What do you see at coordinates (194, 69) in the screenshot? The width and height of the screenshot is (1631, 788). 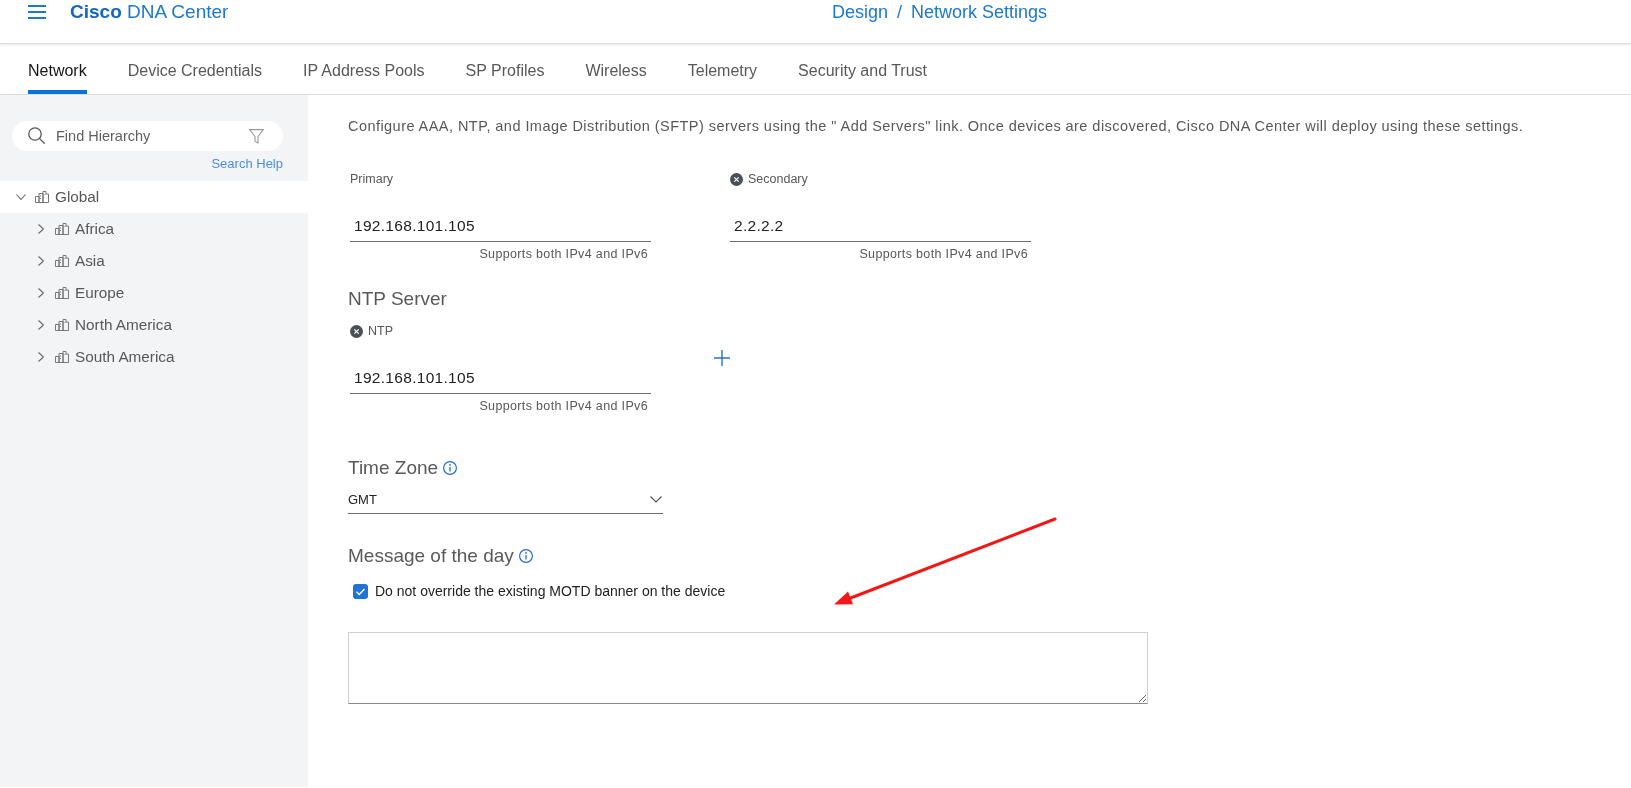 I see `tab: Device Credentials` at bounding box center [194, 69].